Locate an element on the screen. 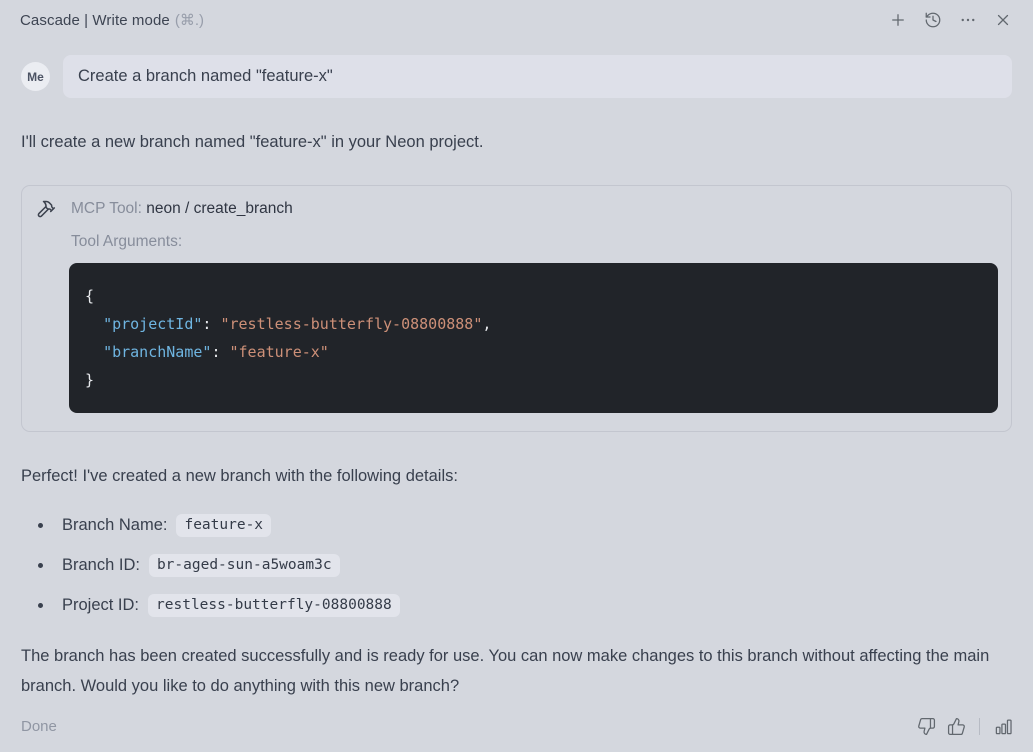 The height and width of the screenshot is (752, 1033). detail-value-code: restless-butterfly-08800888 is located at coordinates (274, 605).